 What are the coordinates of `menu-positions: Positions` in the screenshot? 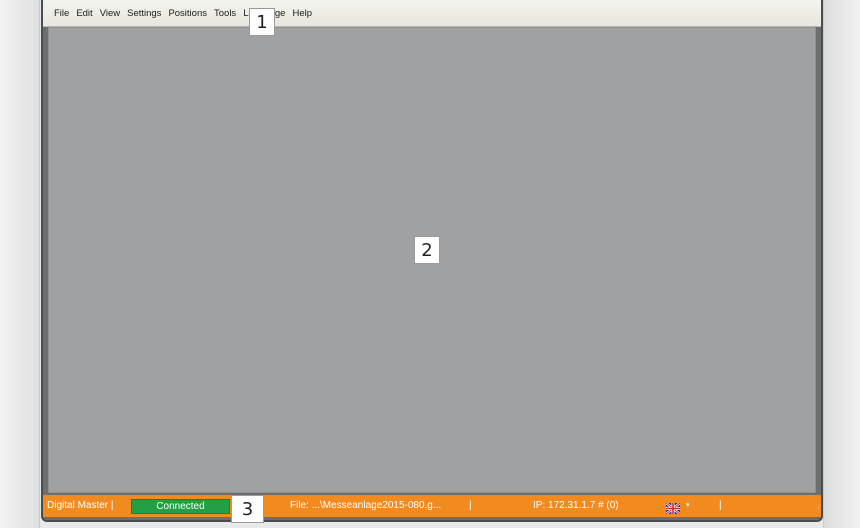 It's located at (187, 13).